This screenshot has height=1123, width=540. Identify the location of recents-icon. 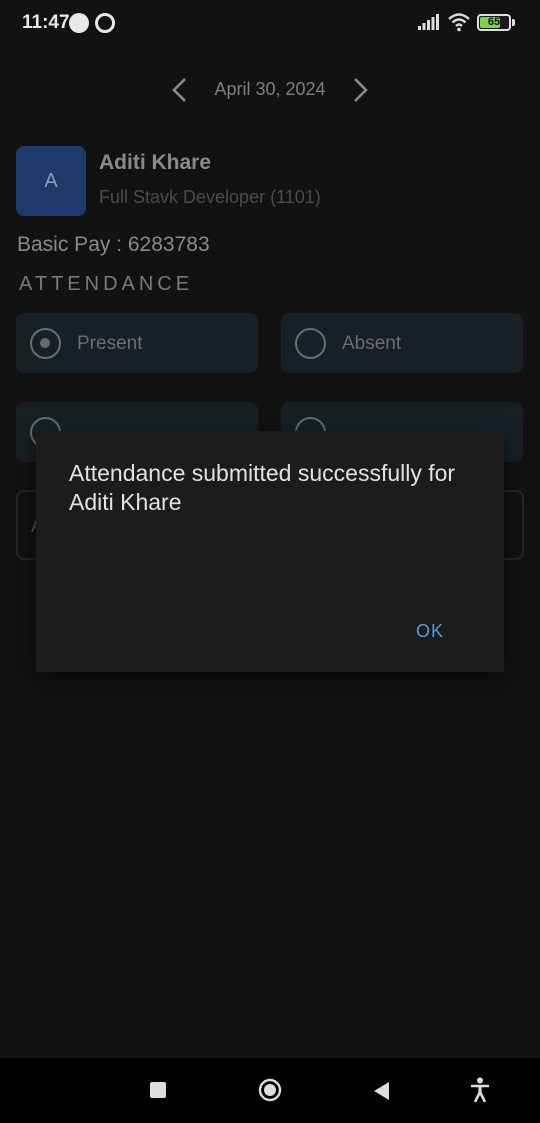
(158, 1090).